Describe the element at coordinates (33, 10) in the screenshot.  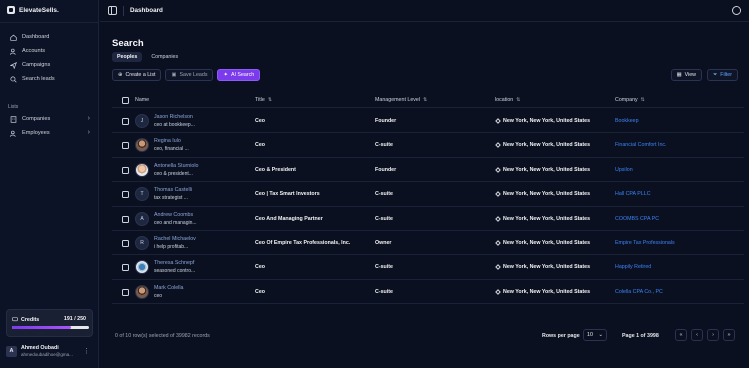
I see `brand: ElevateSells.` at that location.